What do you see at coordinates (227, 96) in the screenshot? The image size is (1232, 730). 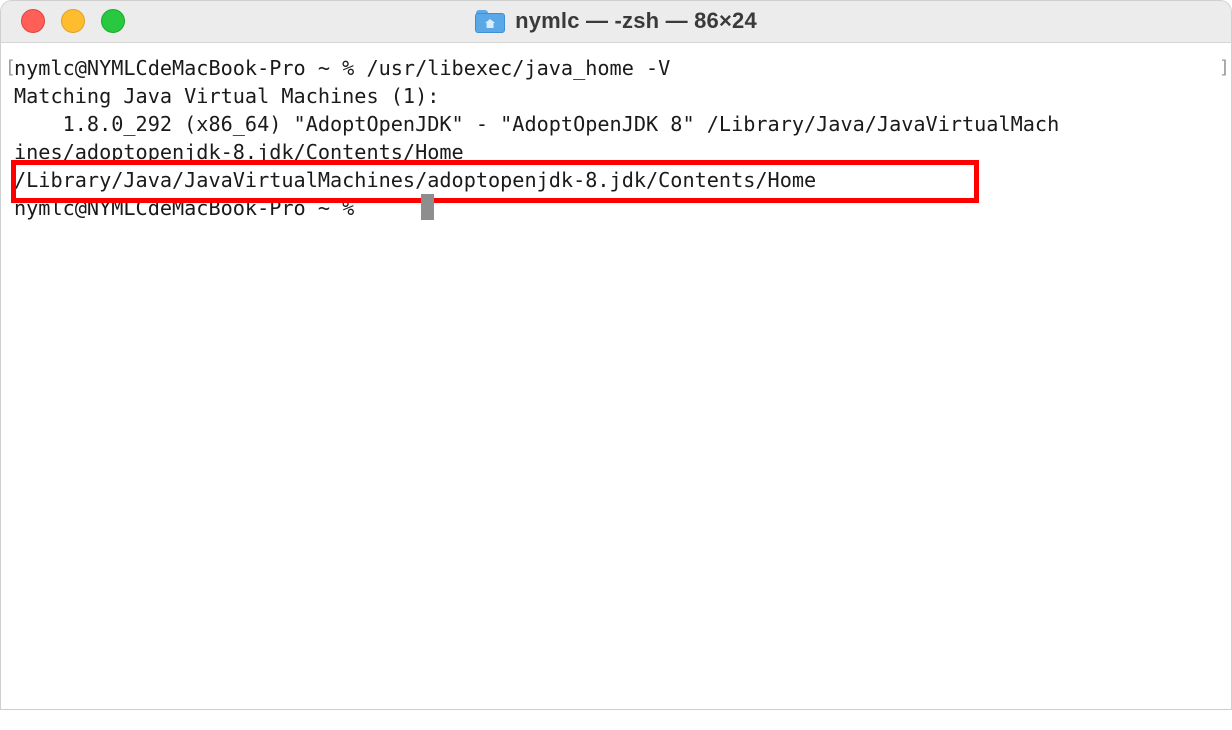 I see `terminal-line-matching: Matching Java Virtual Machines (1):` at bounding box center [227, 96].